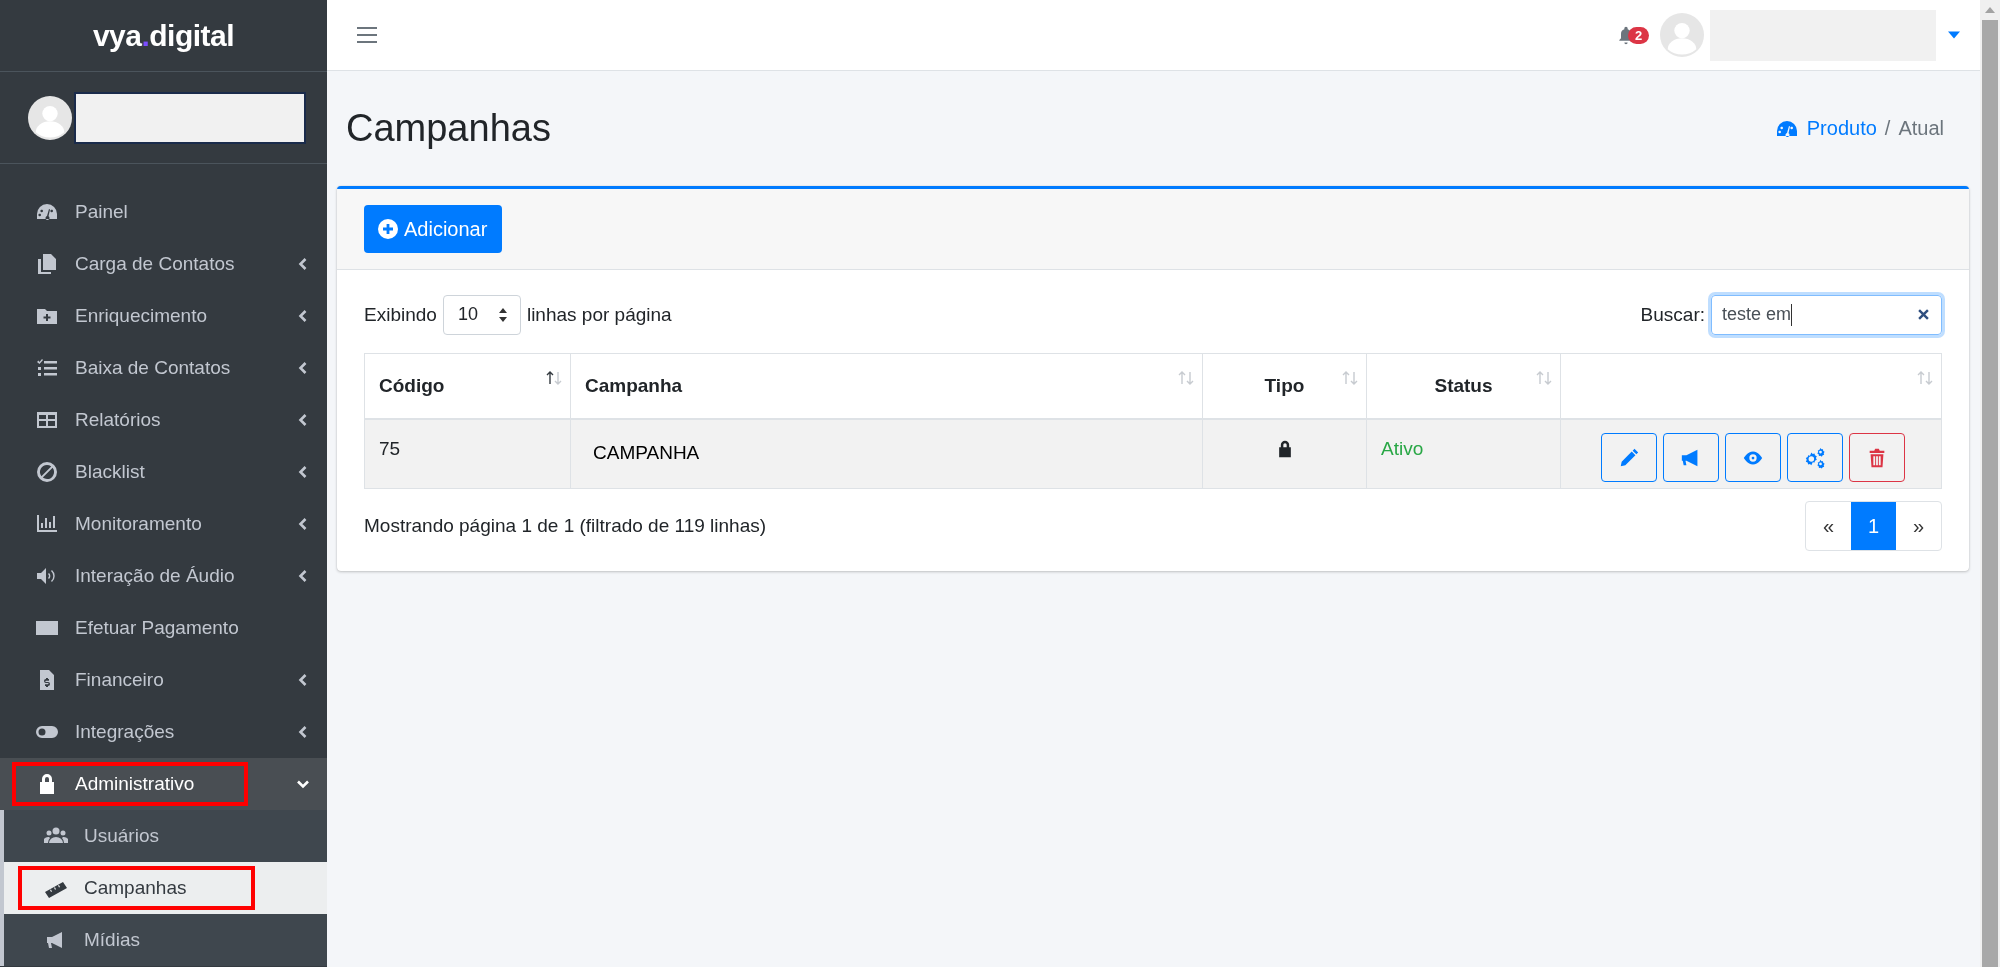  I want to click on sort-caret-icon, so click(502, 314).